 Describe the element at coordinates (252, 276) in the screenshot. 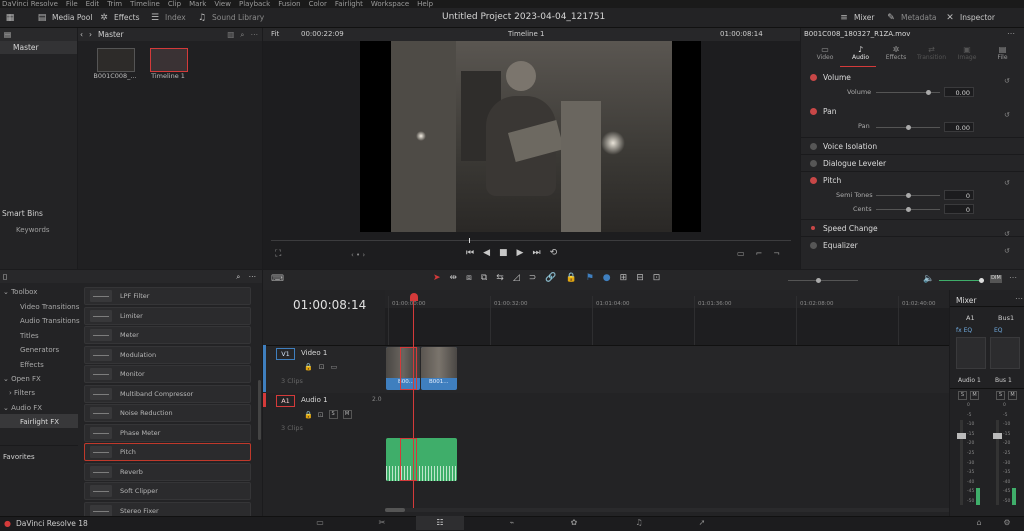

I see `effects-more-icon: ⋯` at that location.